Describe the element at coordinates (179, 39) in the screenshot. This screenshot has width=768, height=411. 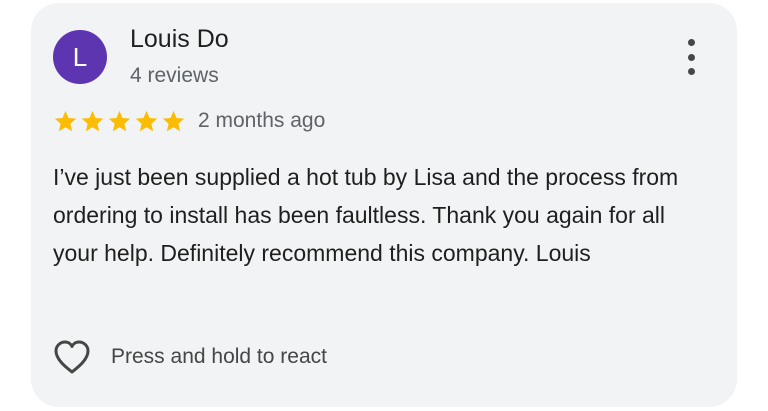
I see `reviewer-name: Louis Do` at that location.